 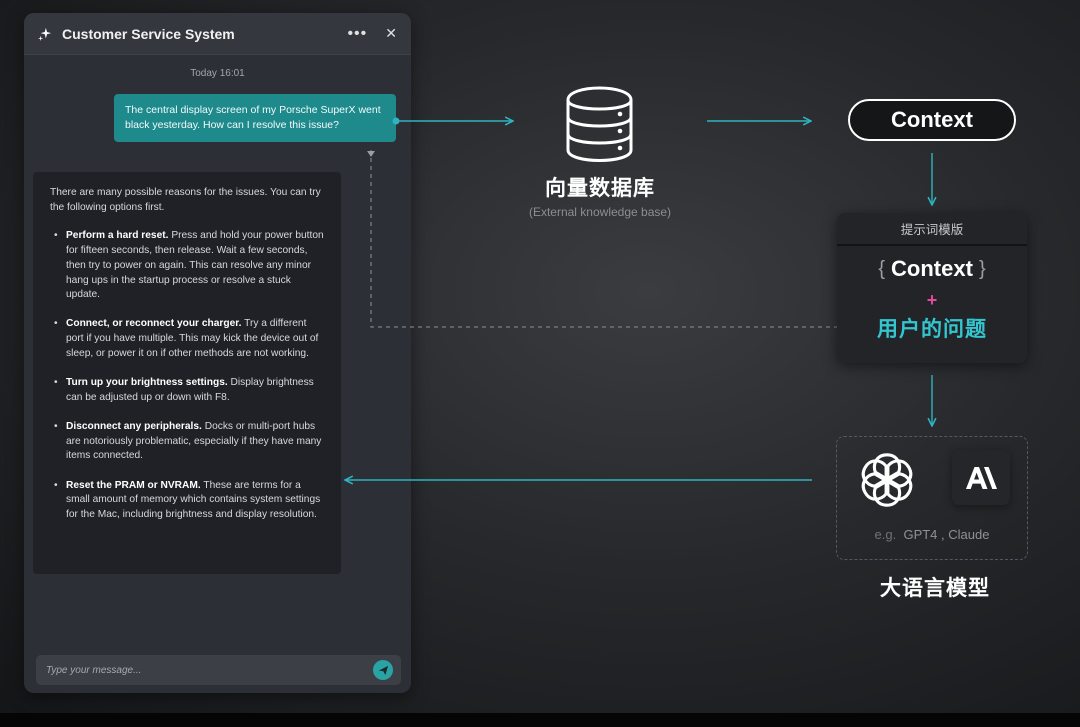 What do you see at coordinates (882, 269) in the screenshot?
I see `brace-open: {` at bounding box center [882, 269].